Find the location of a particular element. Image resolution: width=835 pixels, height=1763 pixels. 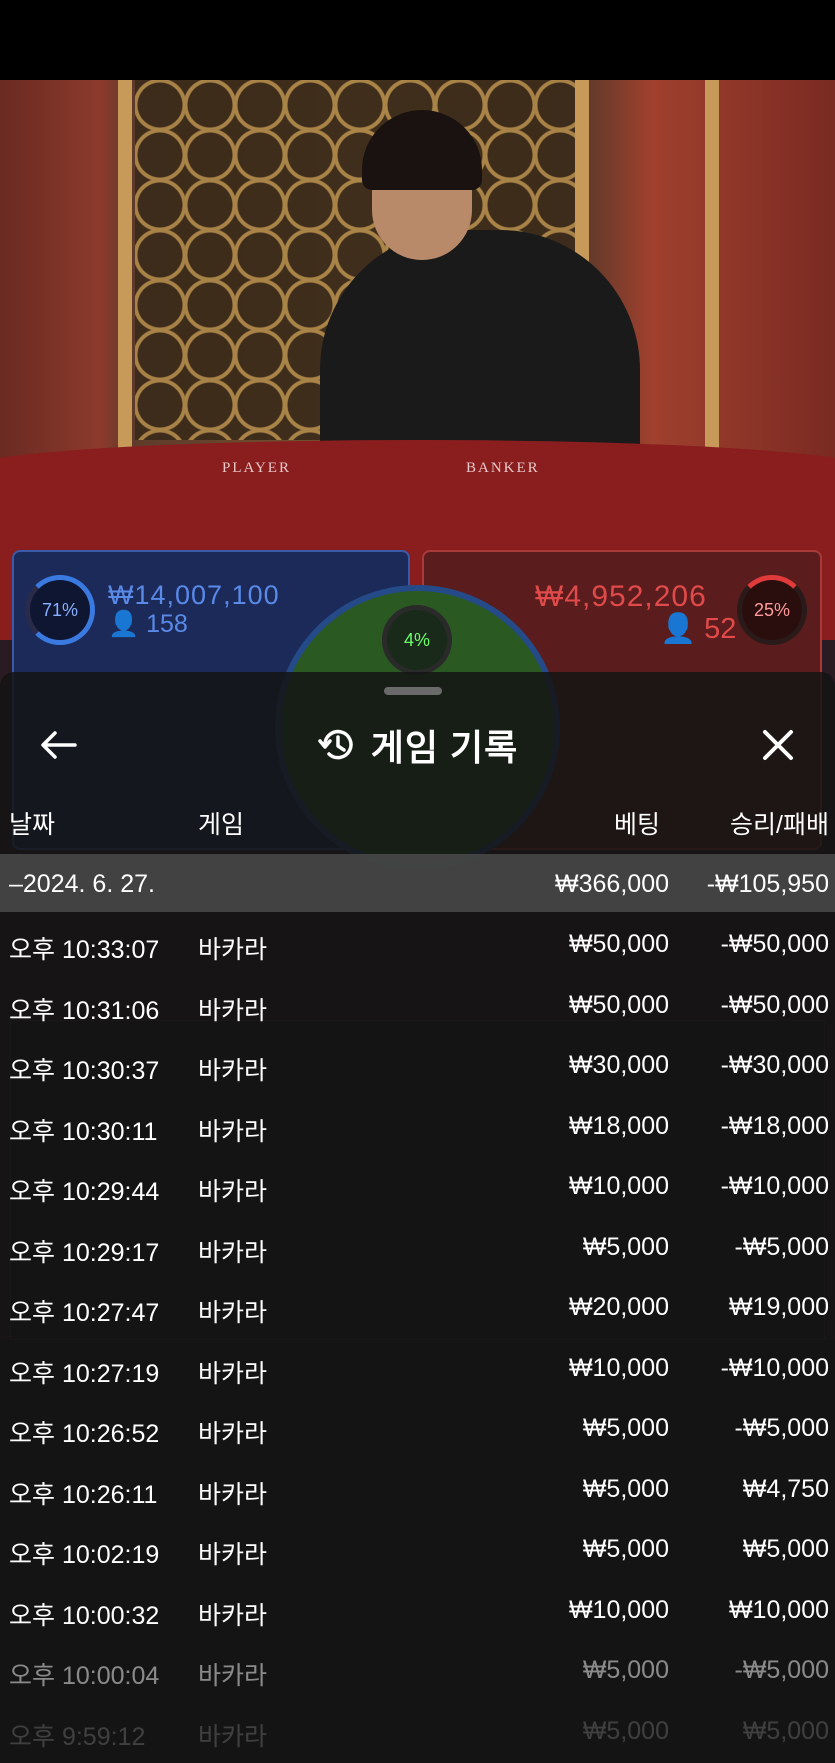

close-button is located at coordinates (778, 745).